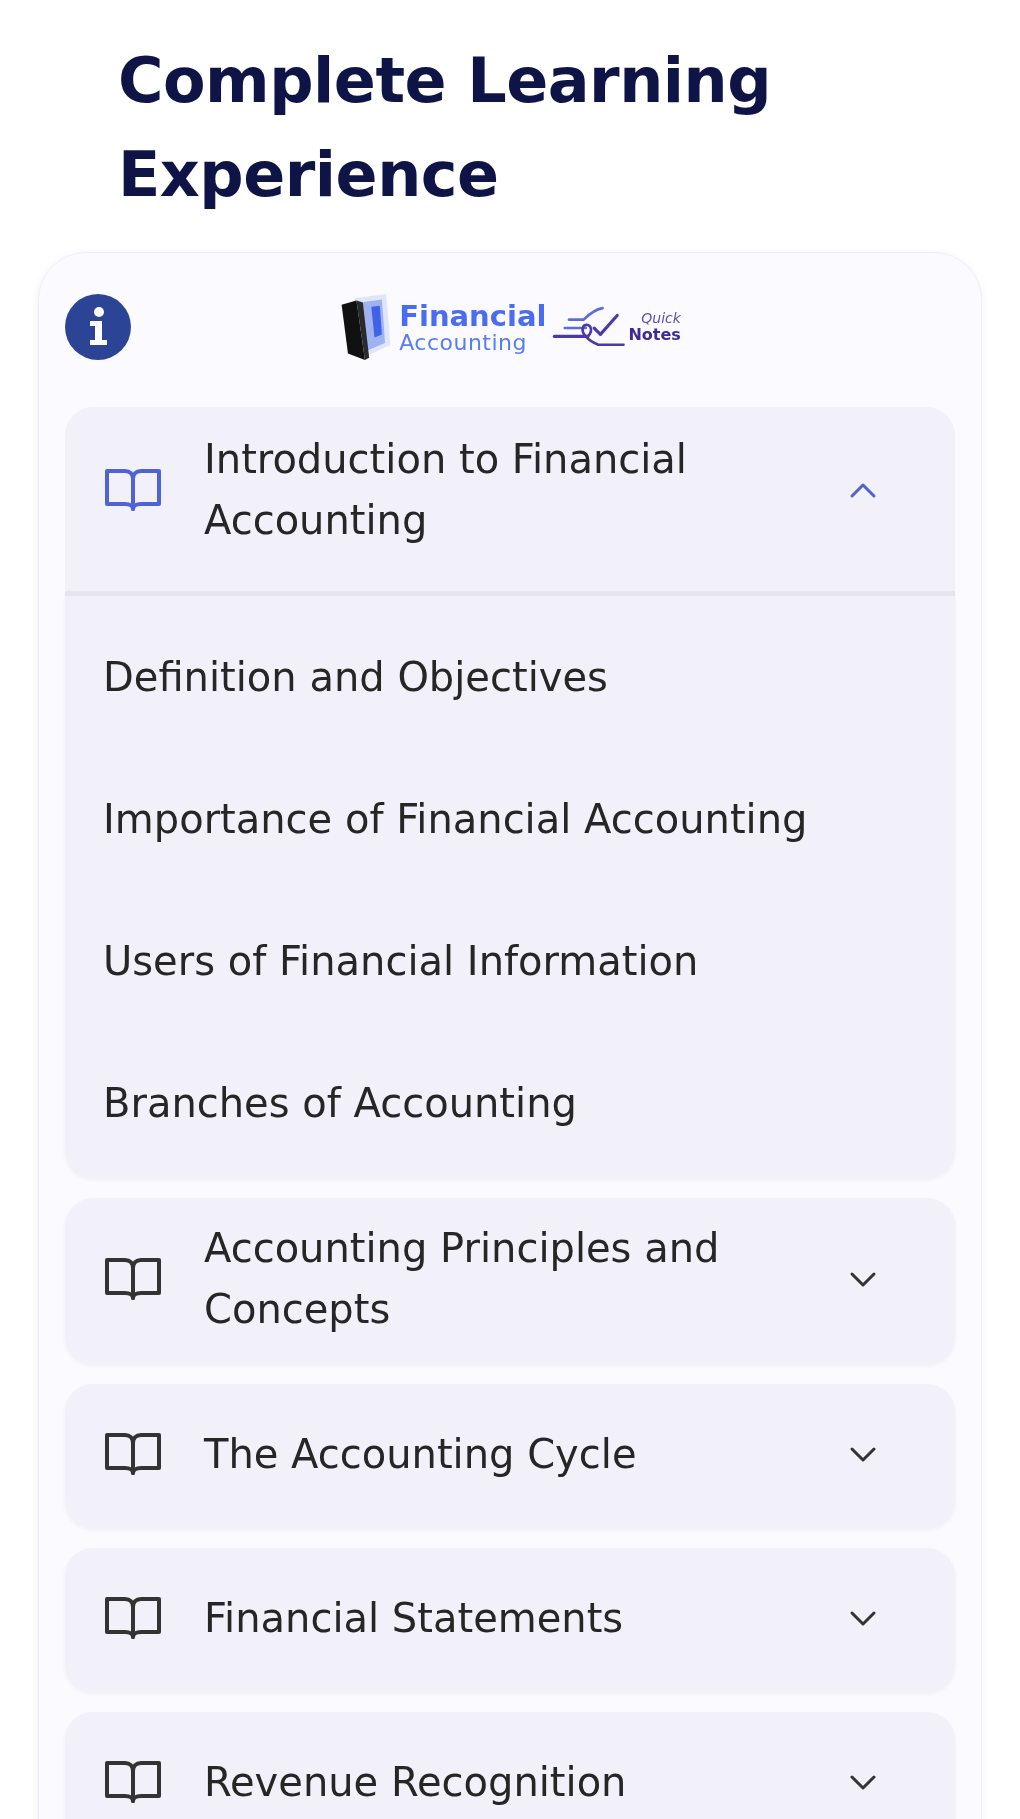 Image resolution: width=1020 pixels, height=1819 pixels. I want to click on logo-title: Financial, so click(473, 315).